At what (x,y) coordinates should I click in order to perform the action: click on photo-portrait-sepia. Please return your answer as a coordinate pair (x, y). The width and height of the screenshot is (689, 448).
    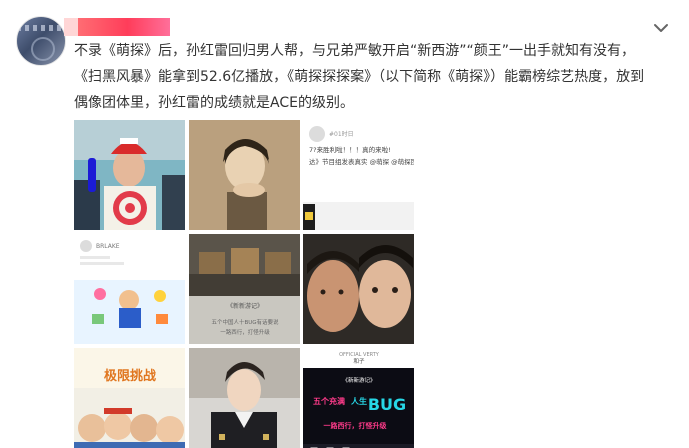
    Looking at the image, I should click on (244, 175).